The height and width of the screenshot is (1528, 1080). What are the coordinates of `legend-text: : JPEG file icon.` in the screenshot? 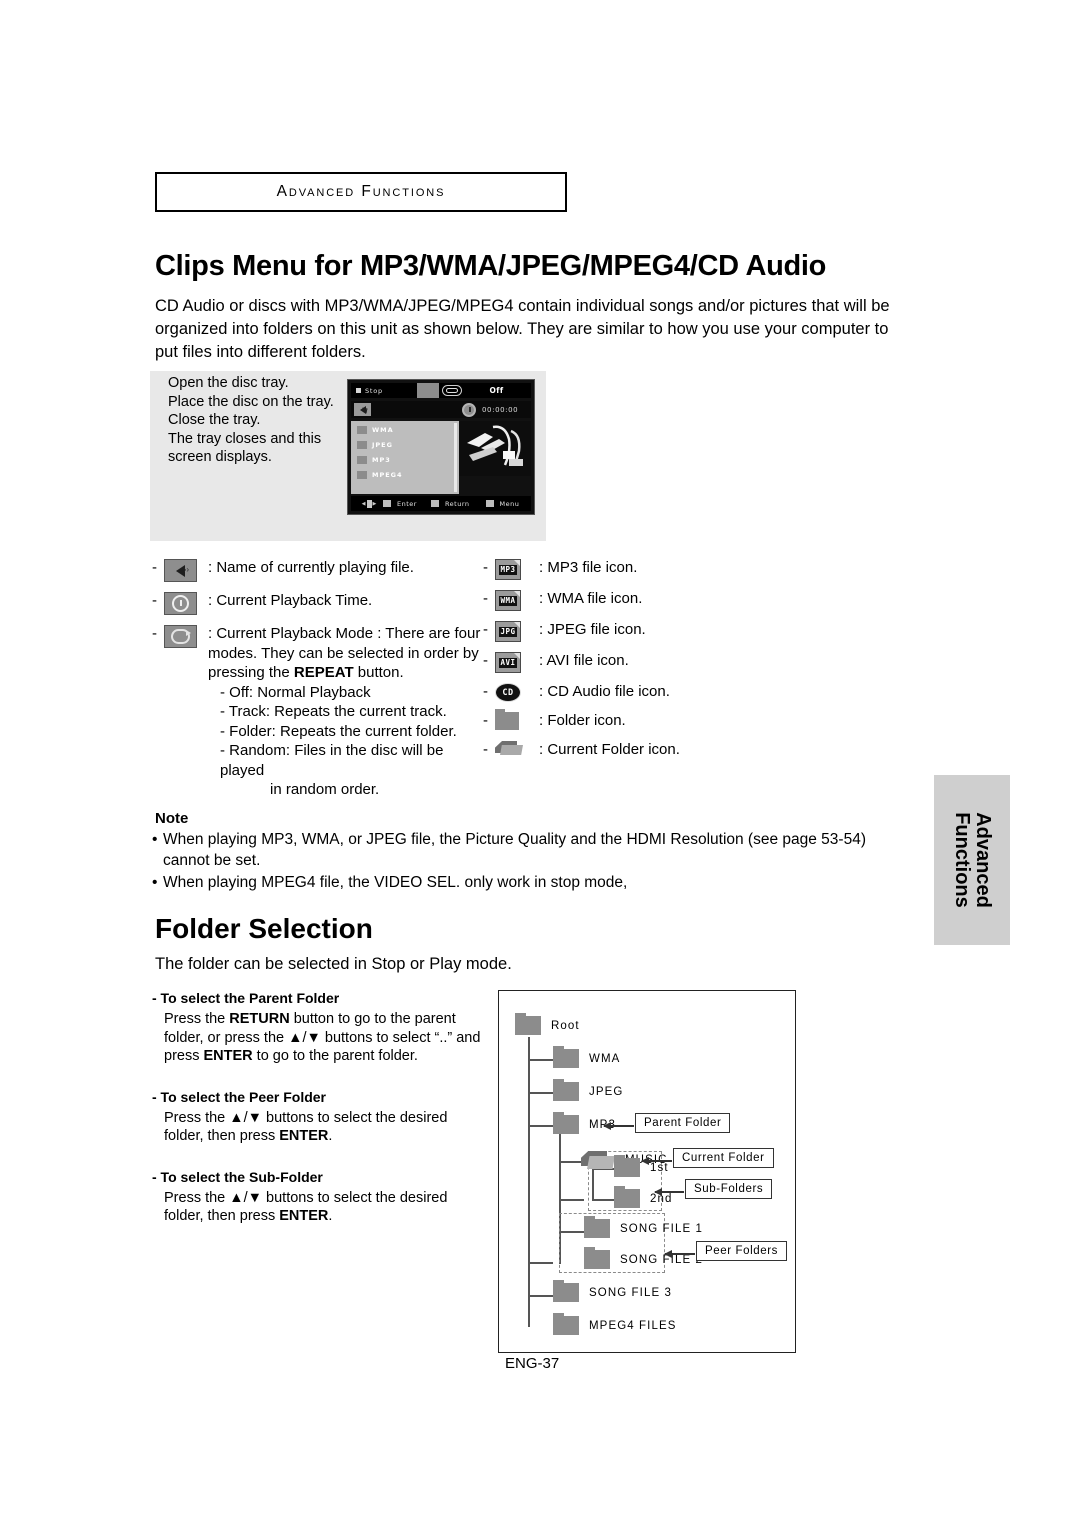 It's located at (592, 629).